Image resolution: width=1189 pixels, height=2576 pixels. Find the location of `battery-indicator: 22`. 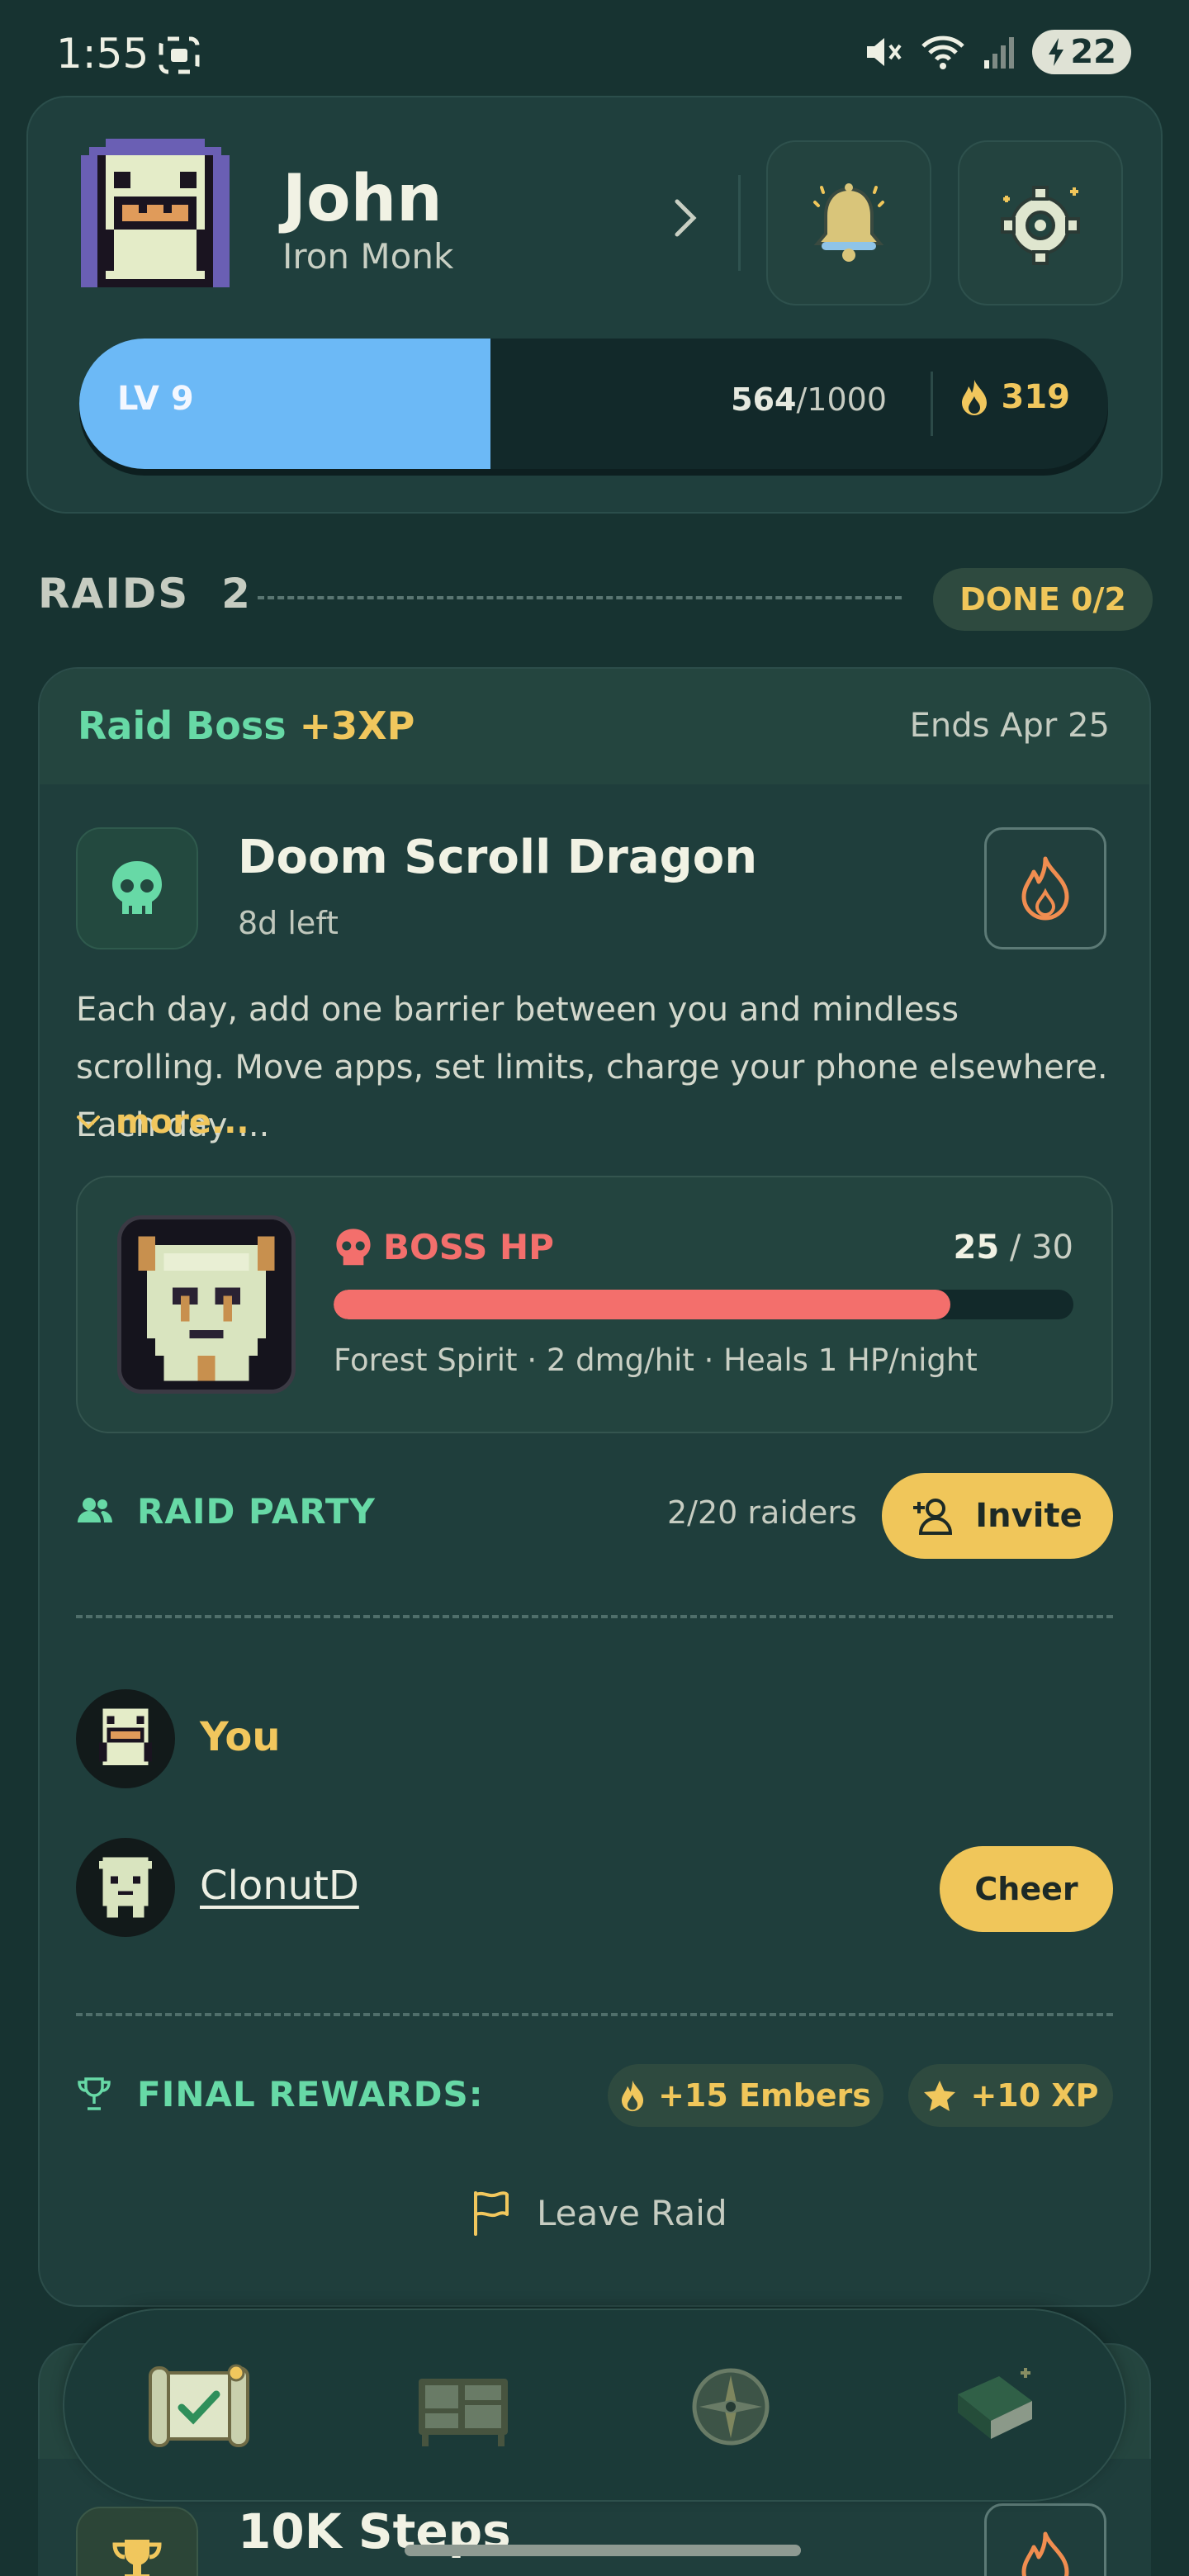

battery-indicator: 22 is located at coordinates (1081, 52).